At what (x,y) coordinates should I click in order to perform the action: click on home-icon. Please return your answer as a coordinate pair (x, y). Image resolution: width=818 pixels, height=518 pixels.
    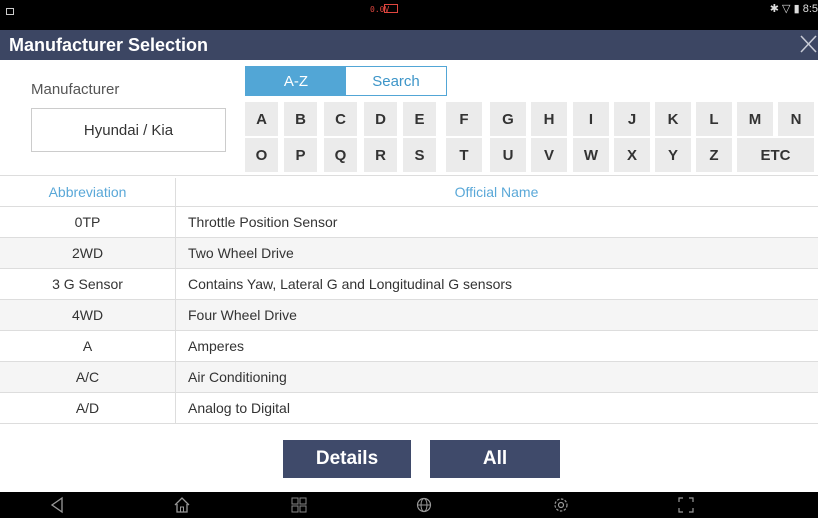
    Looking at the image, I should click on (182, 505).